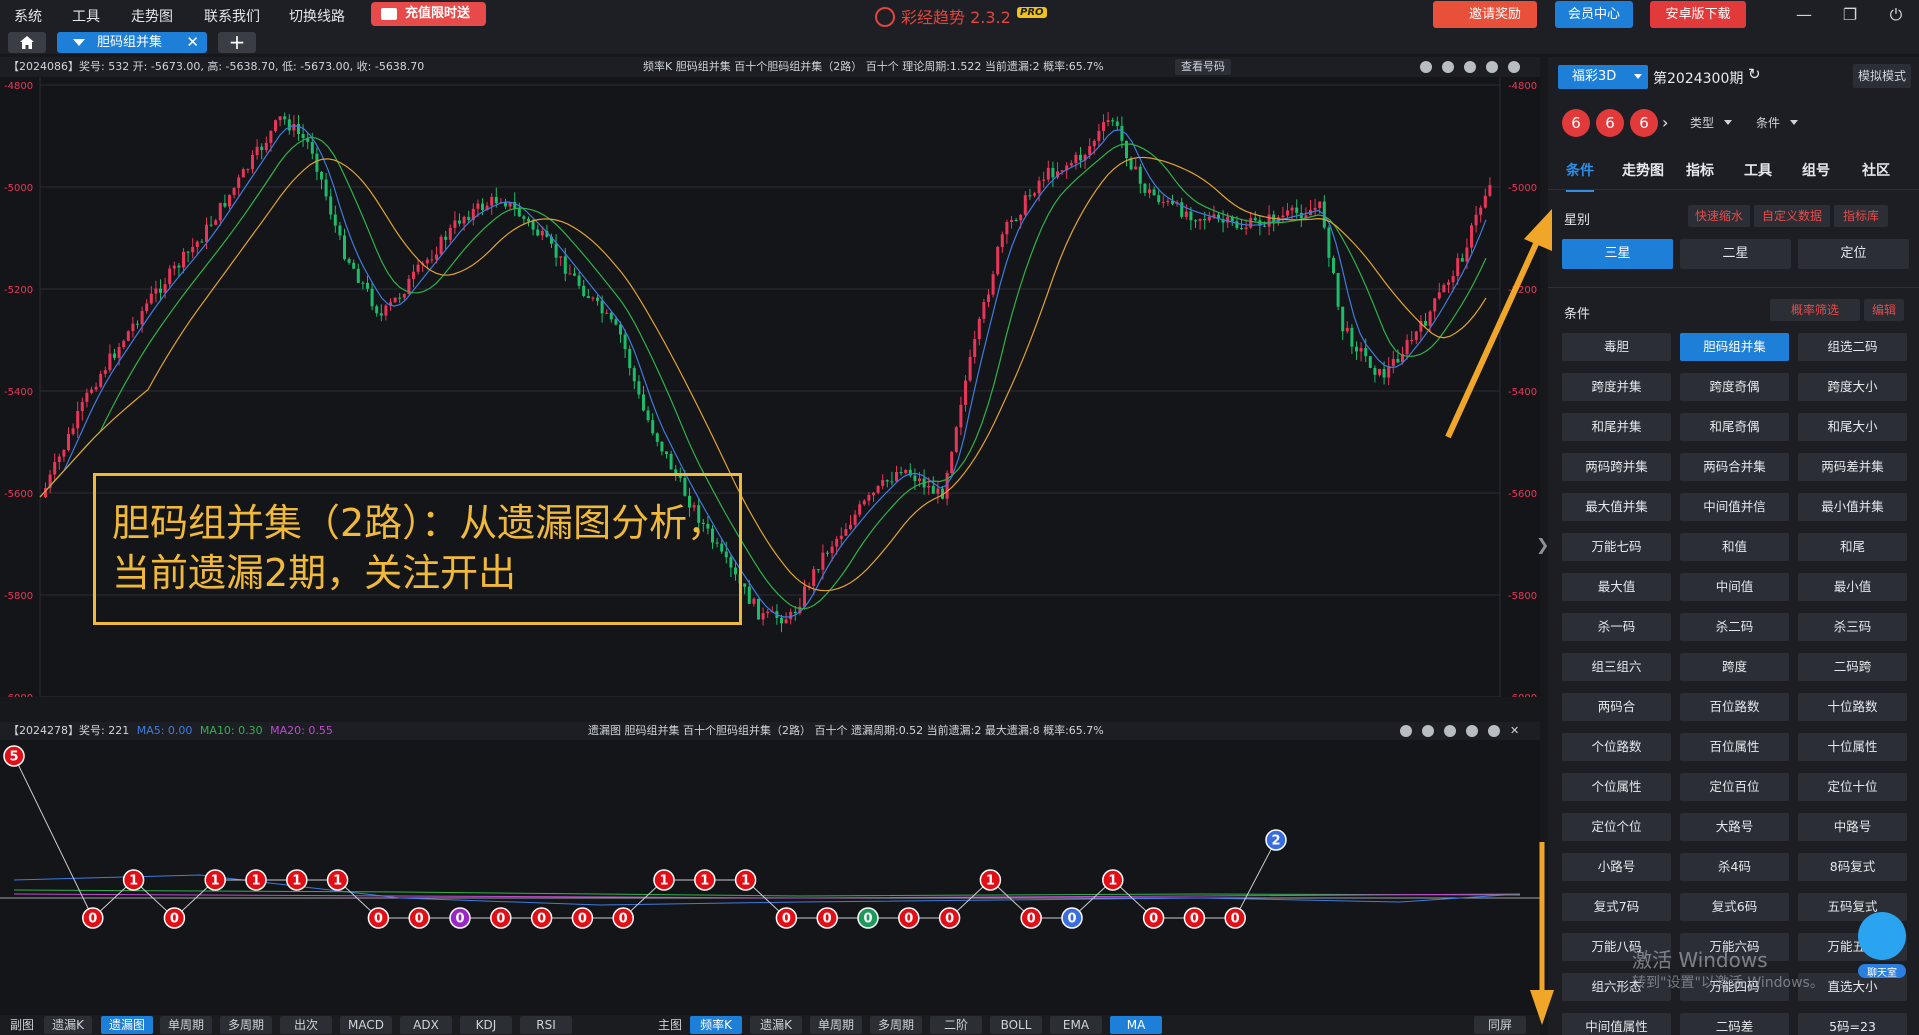 This screenshot has height=1035, width=1919. What do you see at coordinates (1616, 907) in the screenshot?
I see `condition-button: 复式7码` at bounding box center [1616, 907].